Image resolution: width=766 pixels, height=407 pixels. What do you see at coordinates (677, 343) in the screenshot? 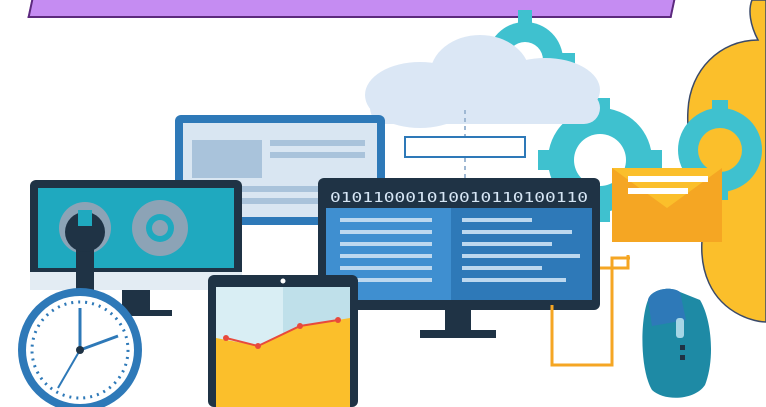
I see `mouse-icon` at bounding box center [677, 343].